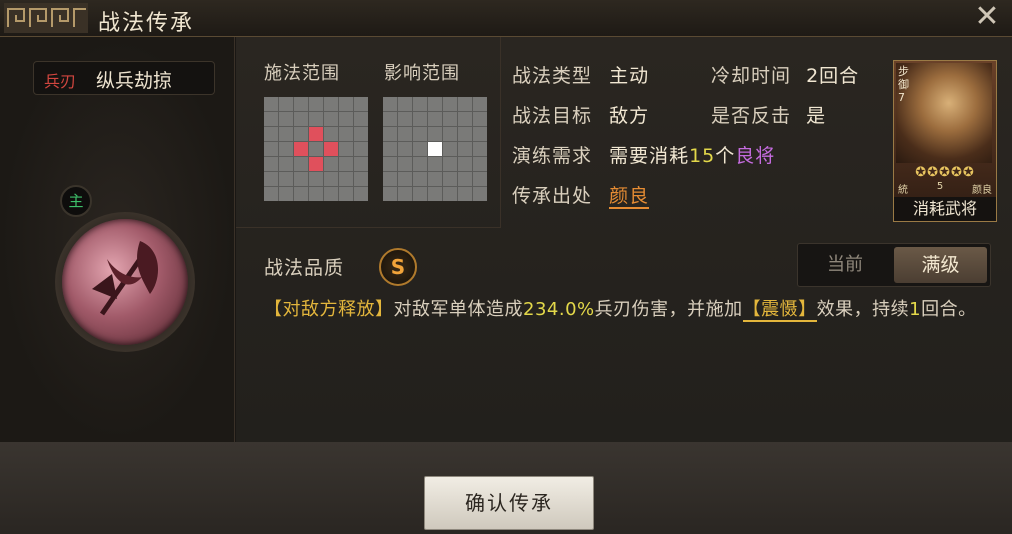 This screenshot has width=1012, height=534. Describe the element at coordinates (398, 267) in the screenshot. I see `quality-badge: S` at that location.